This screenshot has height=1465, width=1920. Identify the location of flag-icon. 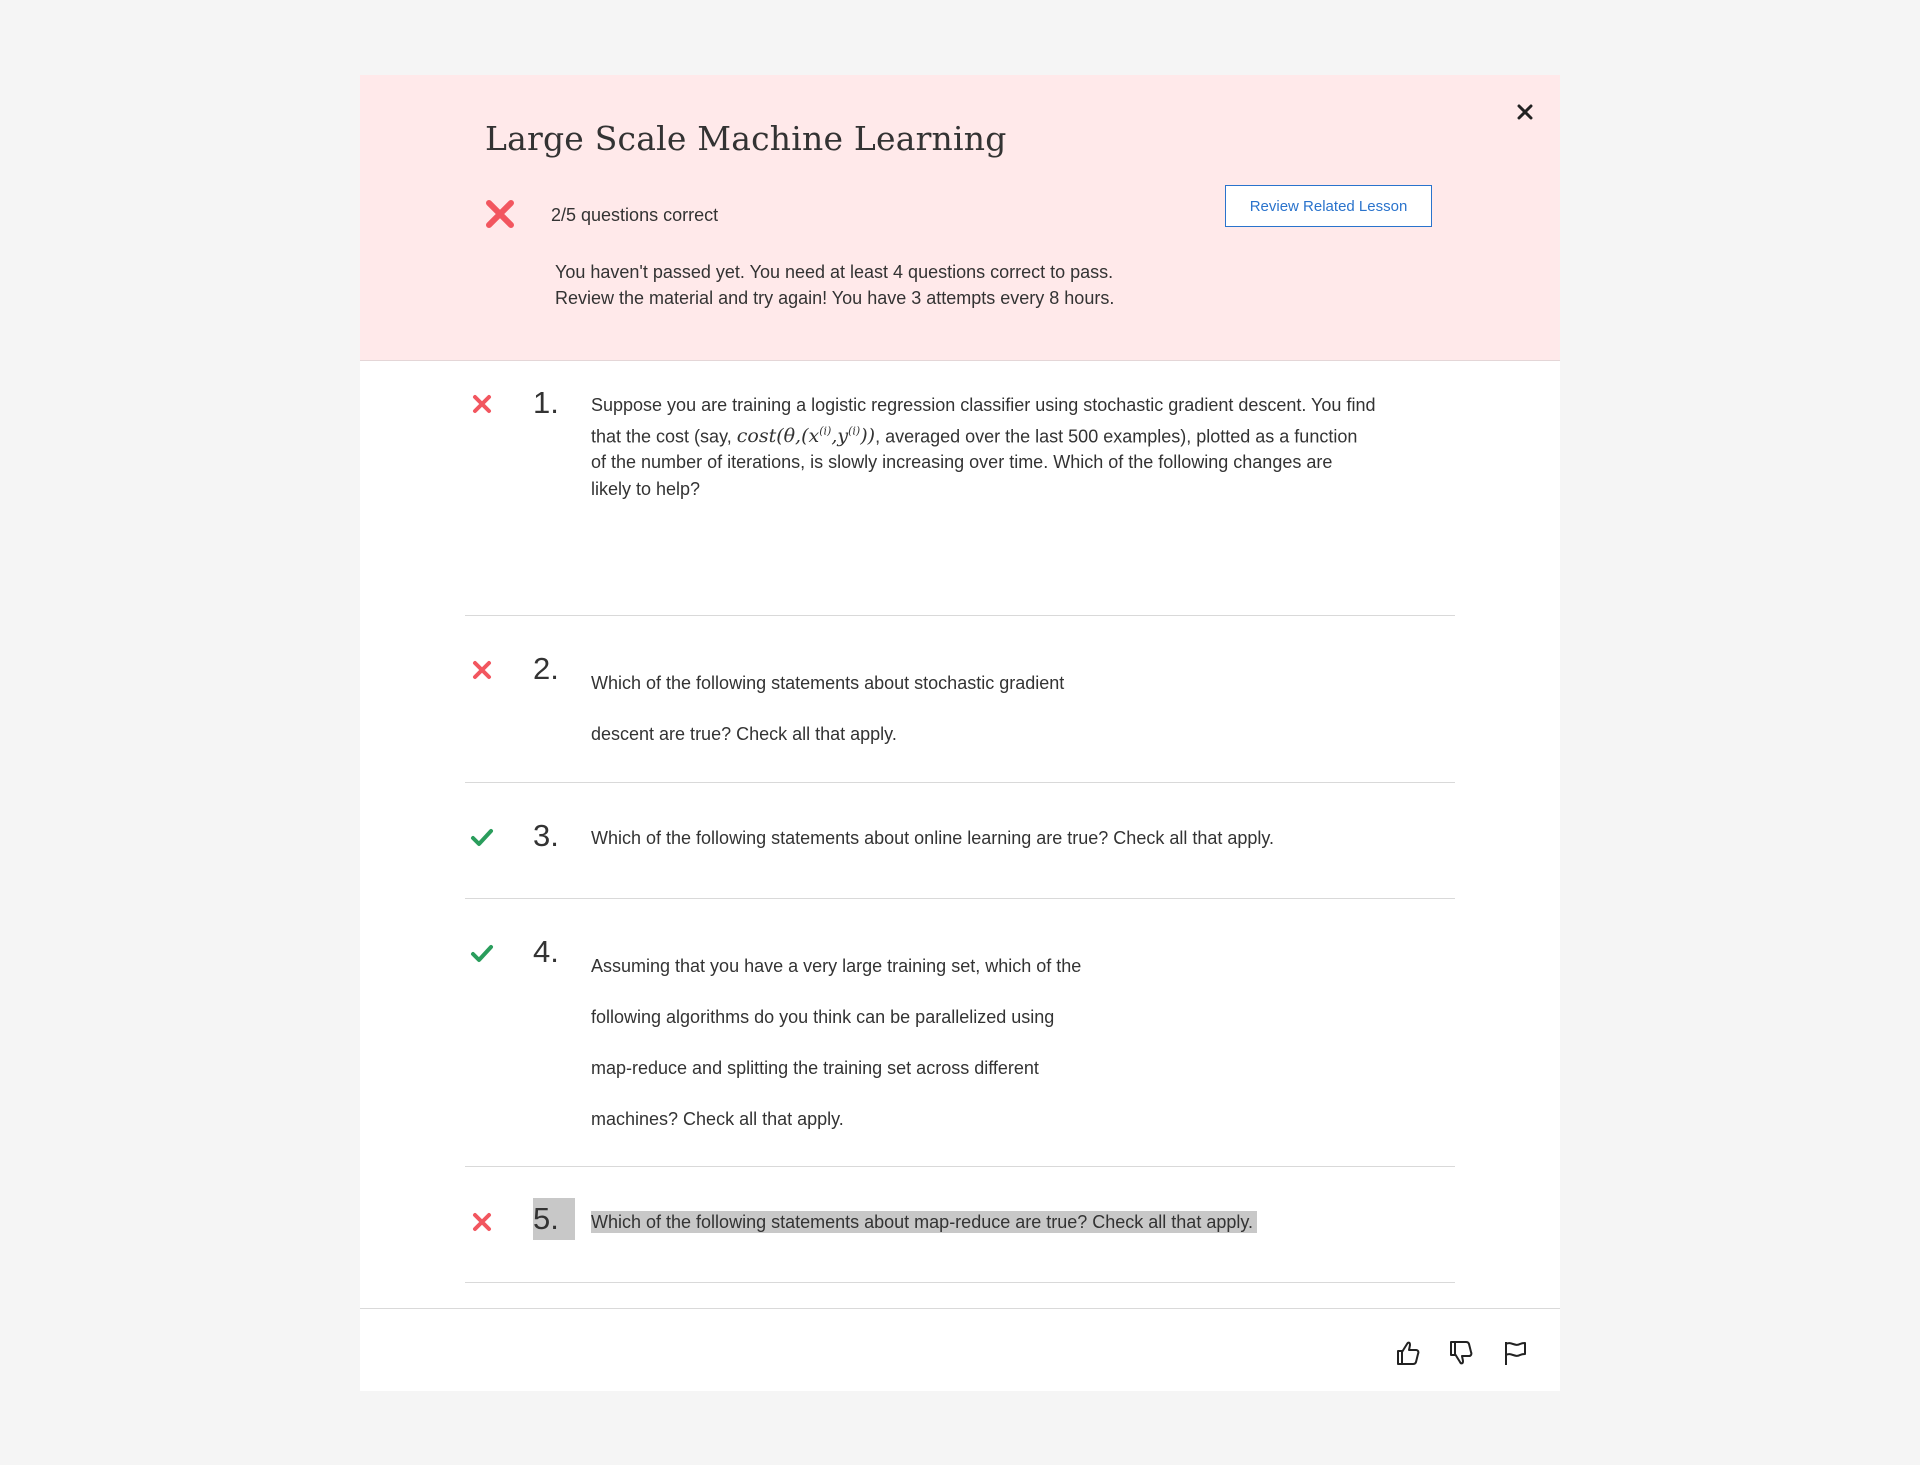
(1515, 1353).